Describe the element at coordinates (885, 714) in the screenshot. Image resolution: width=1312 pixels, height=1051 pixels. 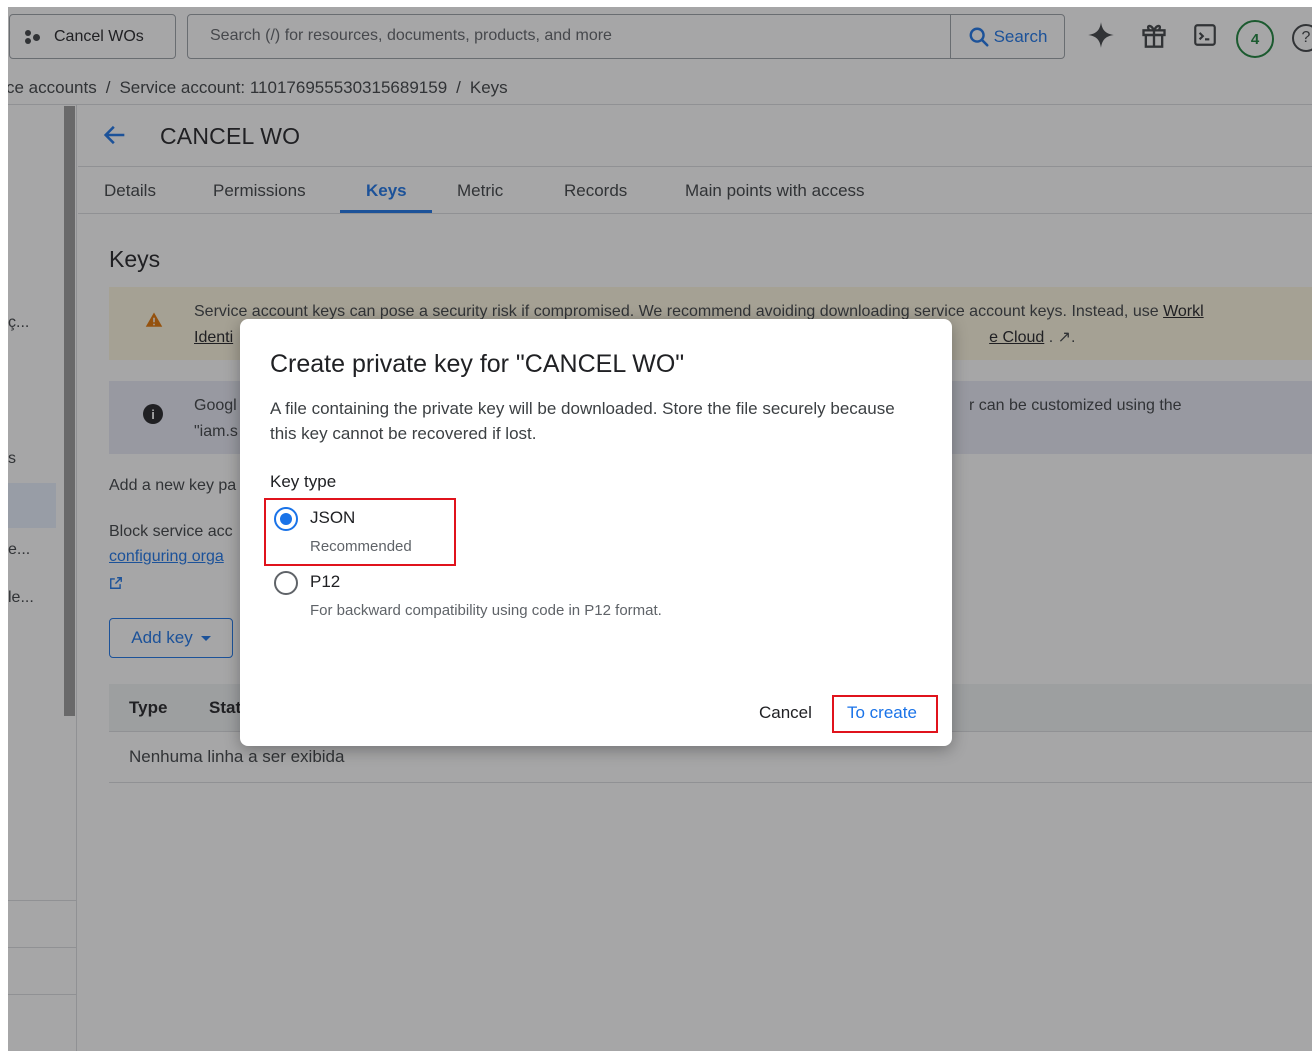
I see `create-highlight-box` at that location.